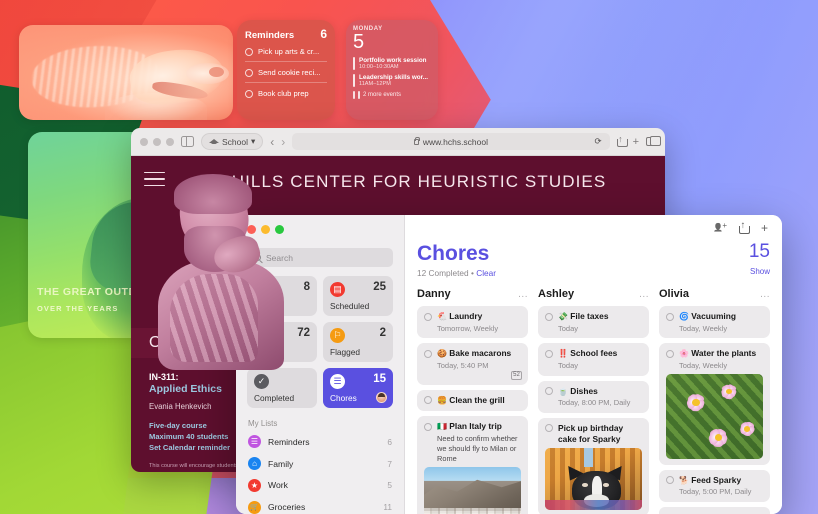 This screenshot has height=514, width=818. What do you see at coordinates (636, 142) in the screenshot?
I see `new-tab-icon: +` at bounding box center [636, 142].